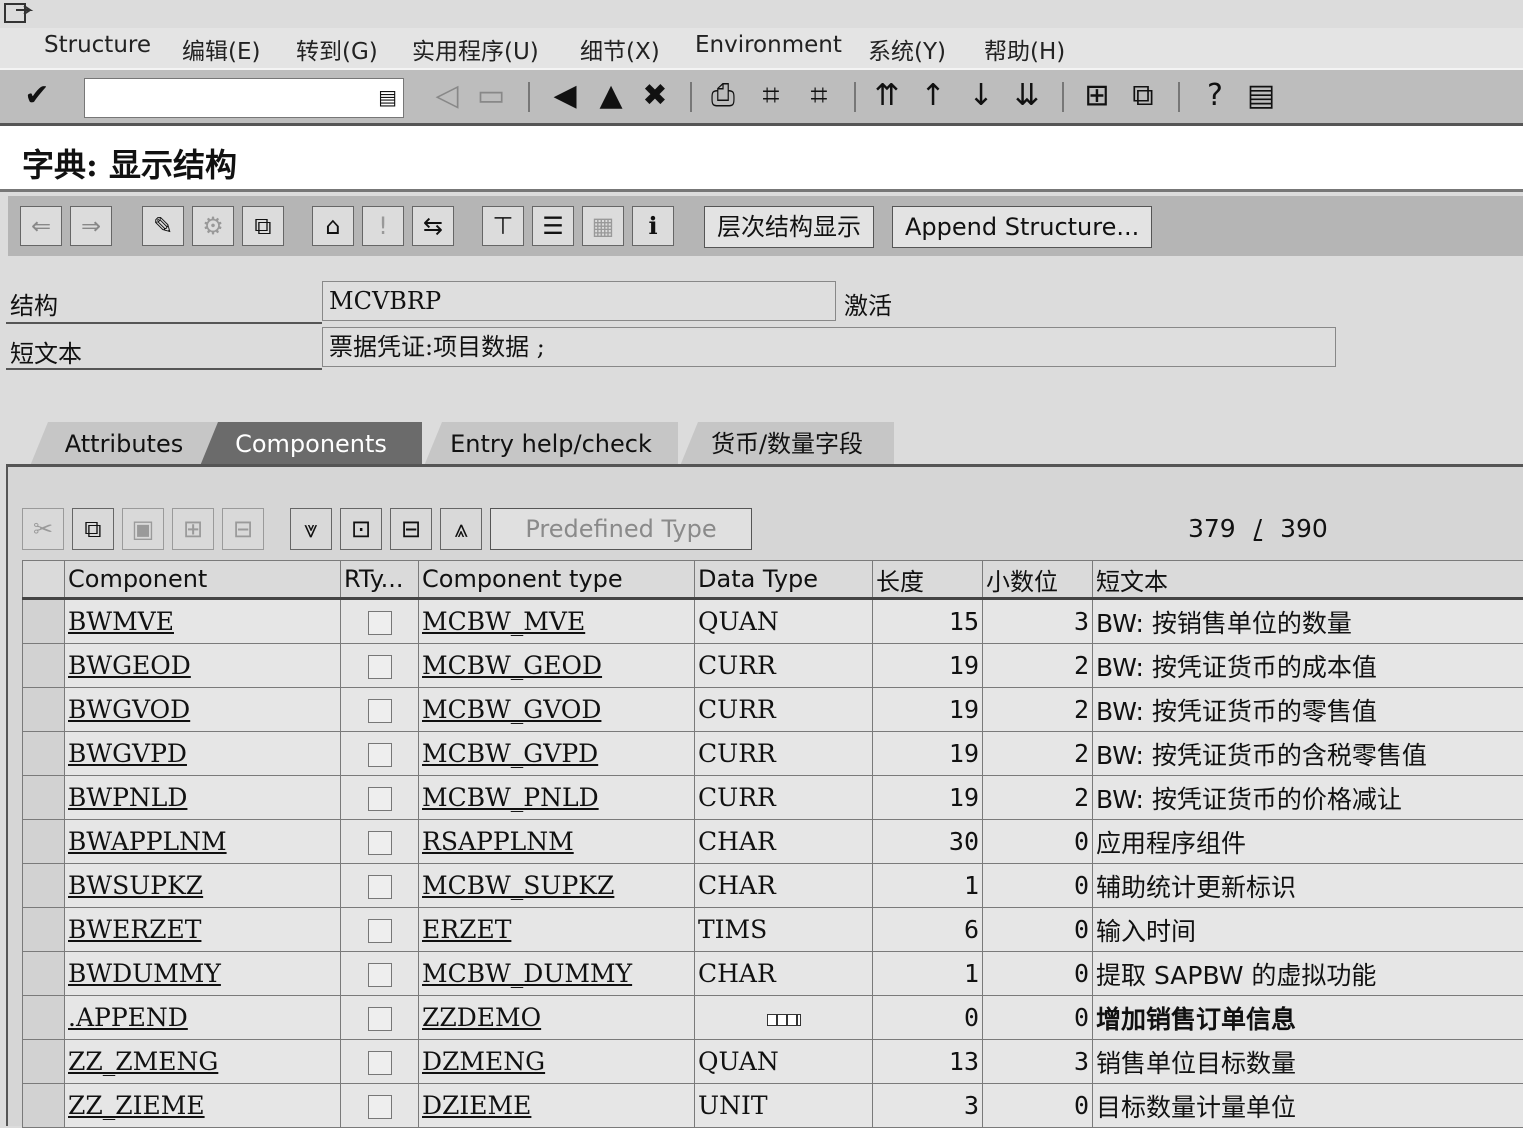 Image resolution: width=1523 pixels, height=1128 pixels. Describe the element at coordinates (263, 226) in the screenshot. I see `other-object-icon: ⧉` at that location.